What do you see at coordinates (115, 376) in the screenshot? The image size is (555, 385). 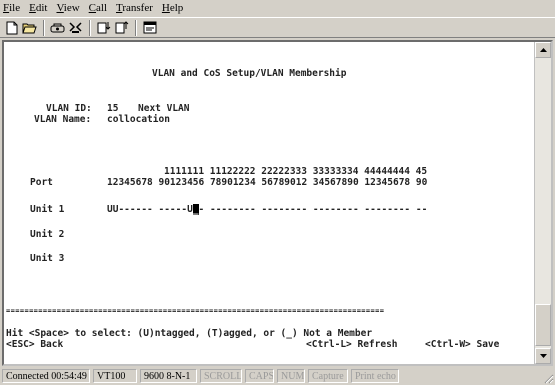 I see `emulation-type: VT100` at bounding box center [115, 376].